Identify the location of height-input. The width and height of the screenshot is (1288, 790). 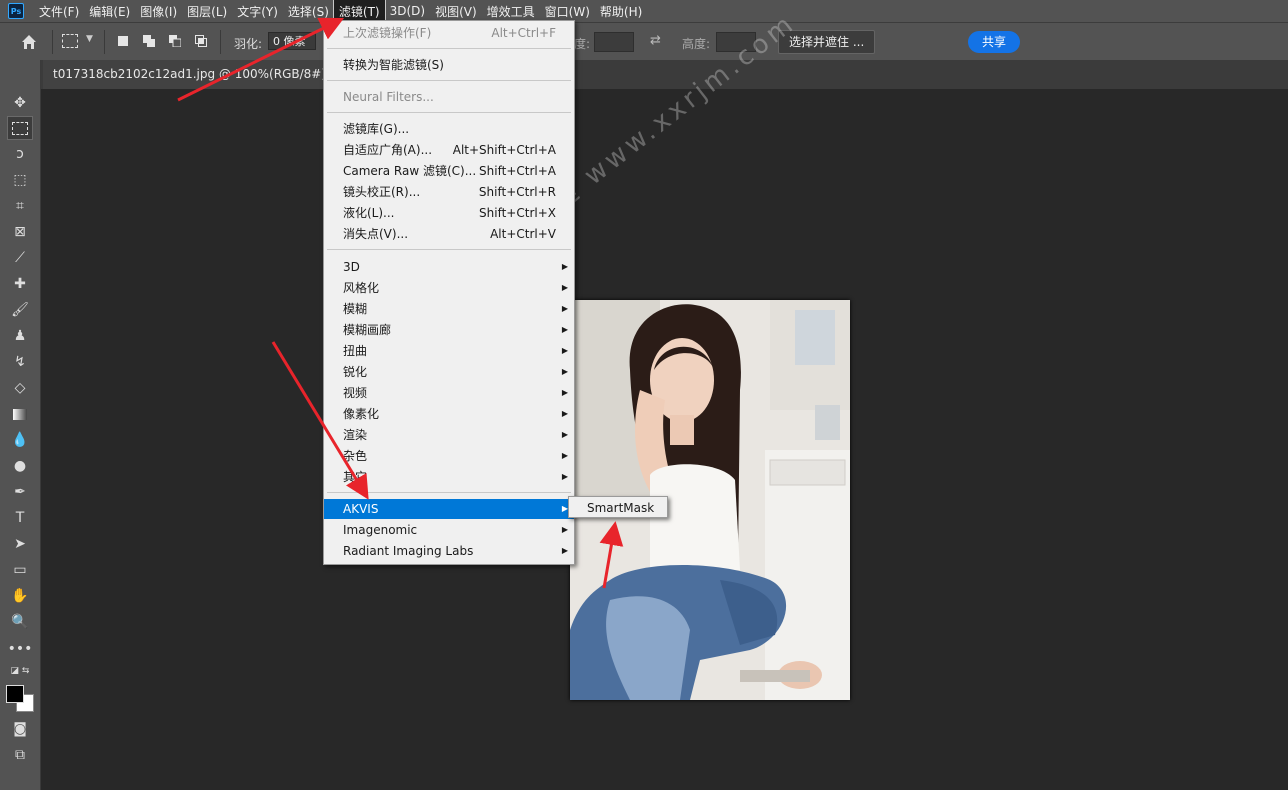
(736, 42).